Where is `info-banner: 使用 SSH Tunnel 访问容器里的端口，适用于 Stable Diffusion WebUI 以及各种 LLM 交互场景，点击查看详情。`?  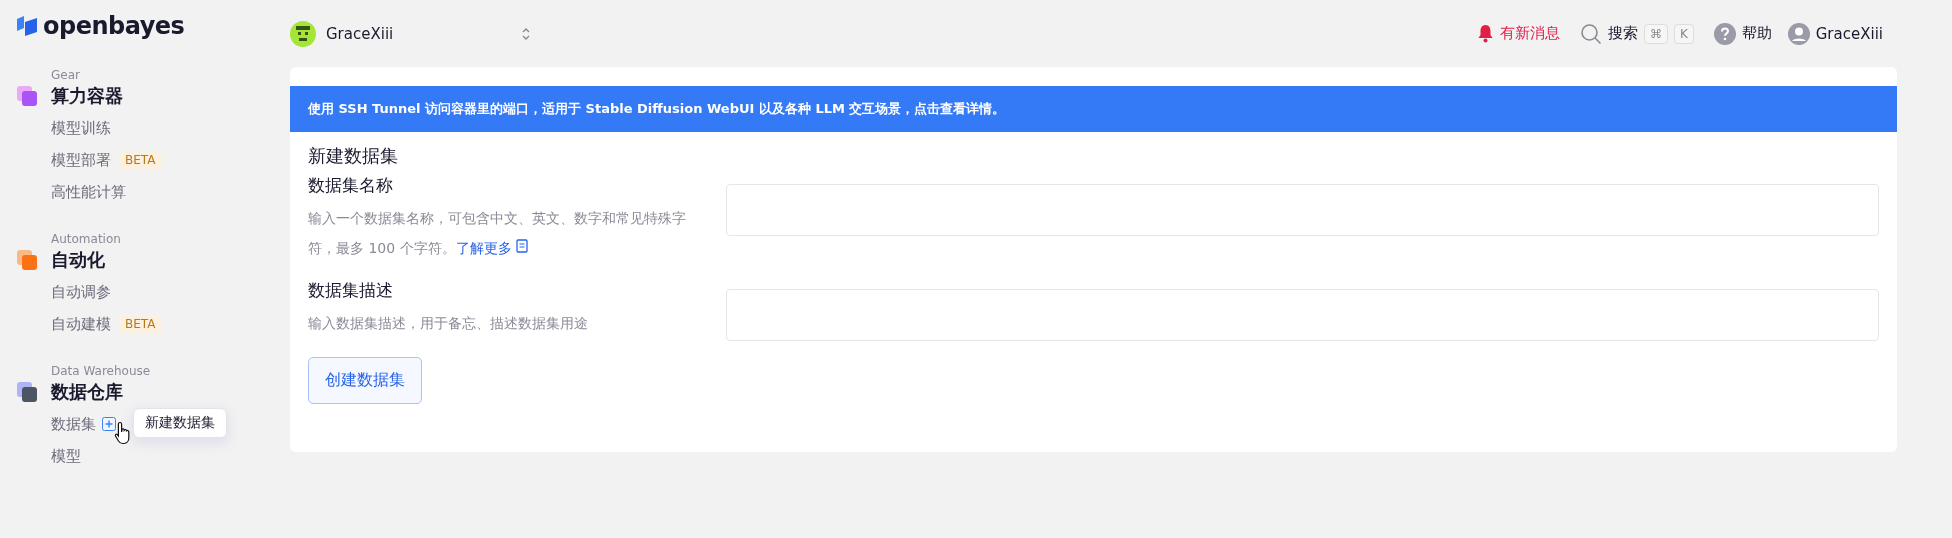
info-banner: 使用 SSH Tunnel 访问容器里的端口，适用于 Stable Diffusion WebUI 以及各种 LLM 交互场景，点击查看详情。 is located at coordinates (1093, 109).